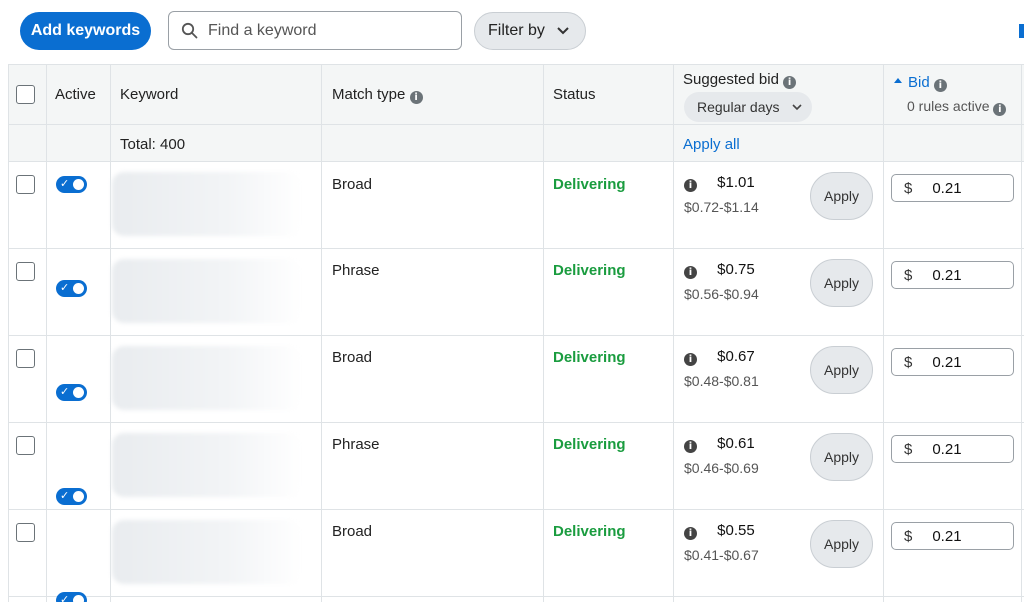 This screenshot has height=602, width=1024. What do you see at coordinates (149, 94) in the screenshot?
I see `column-header-keyword: Keyword` at bounding box center [149, 94].